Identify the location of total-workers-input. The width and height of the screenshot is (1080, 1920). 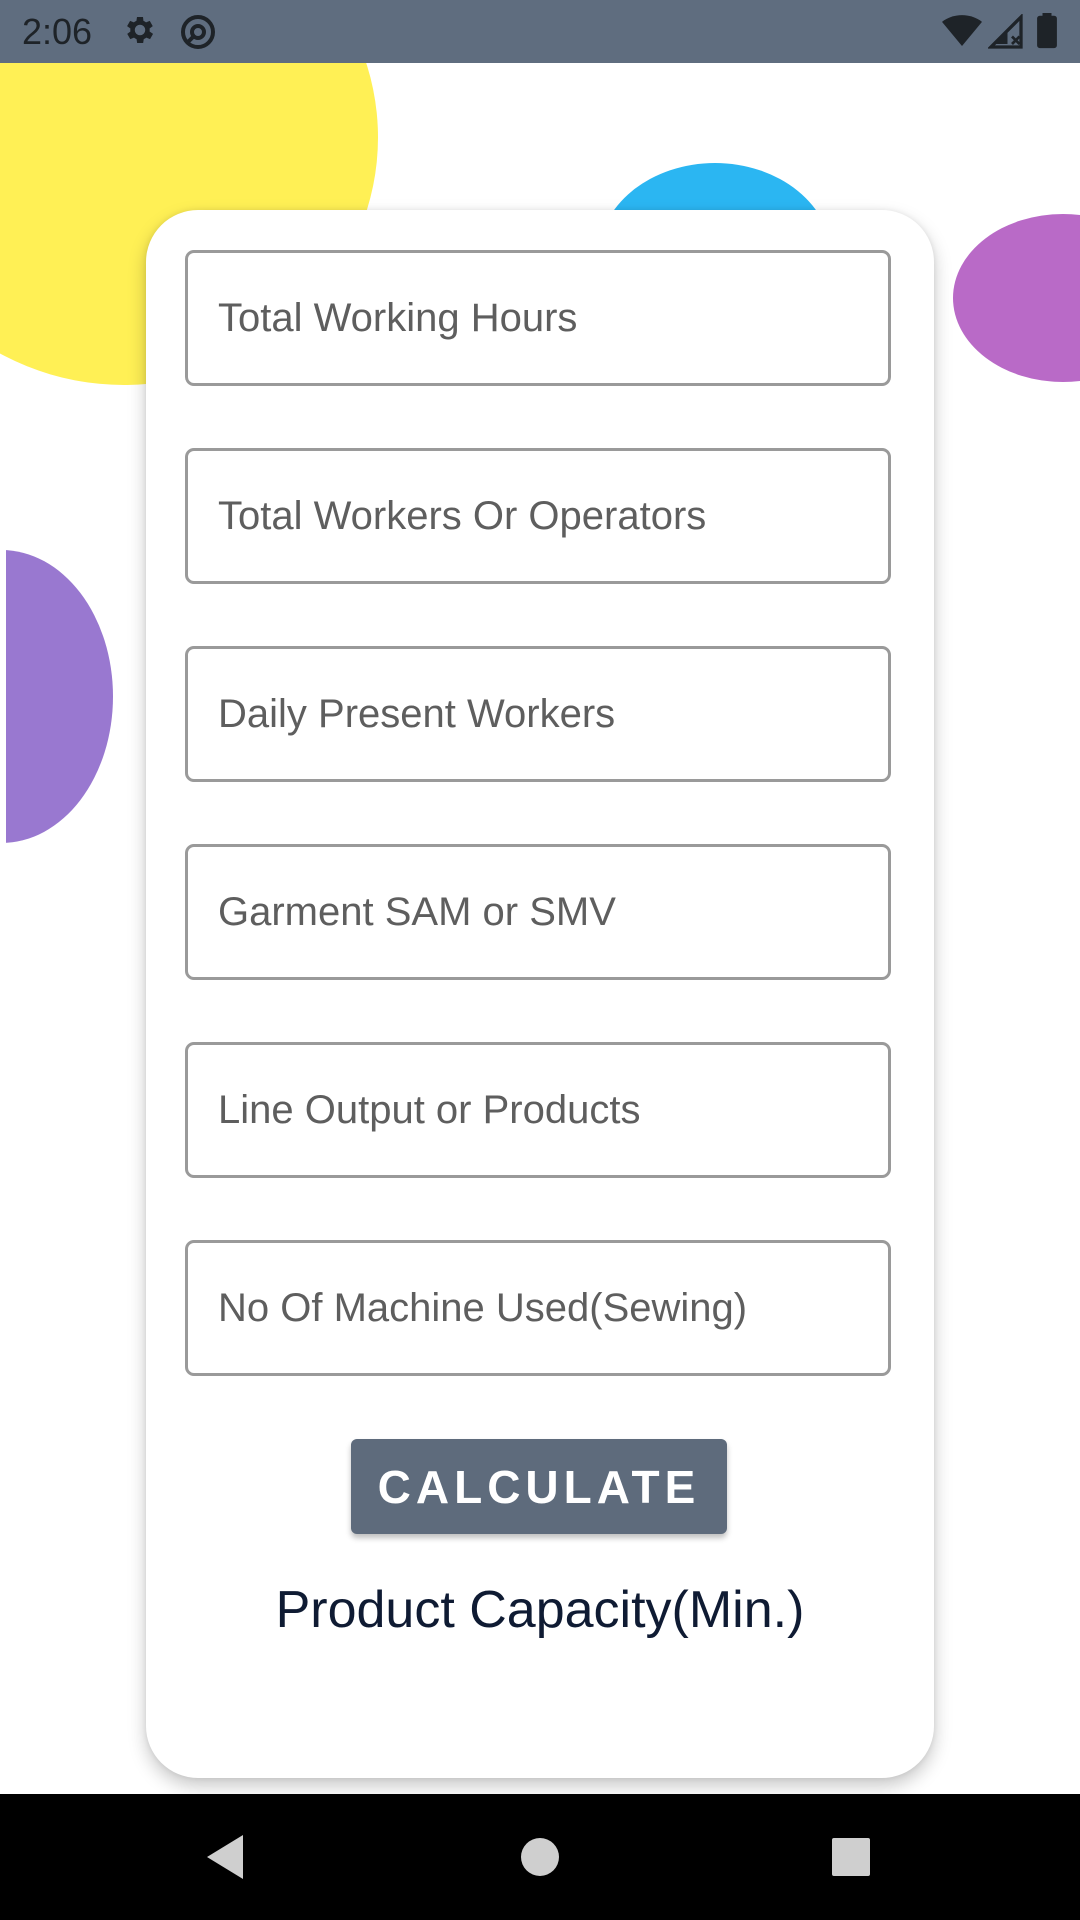
(538, 516).